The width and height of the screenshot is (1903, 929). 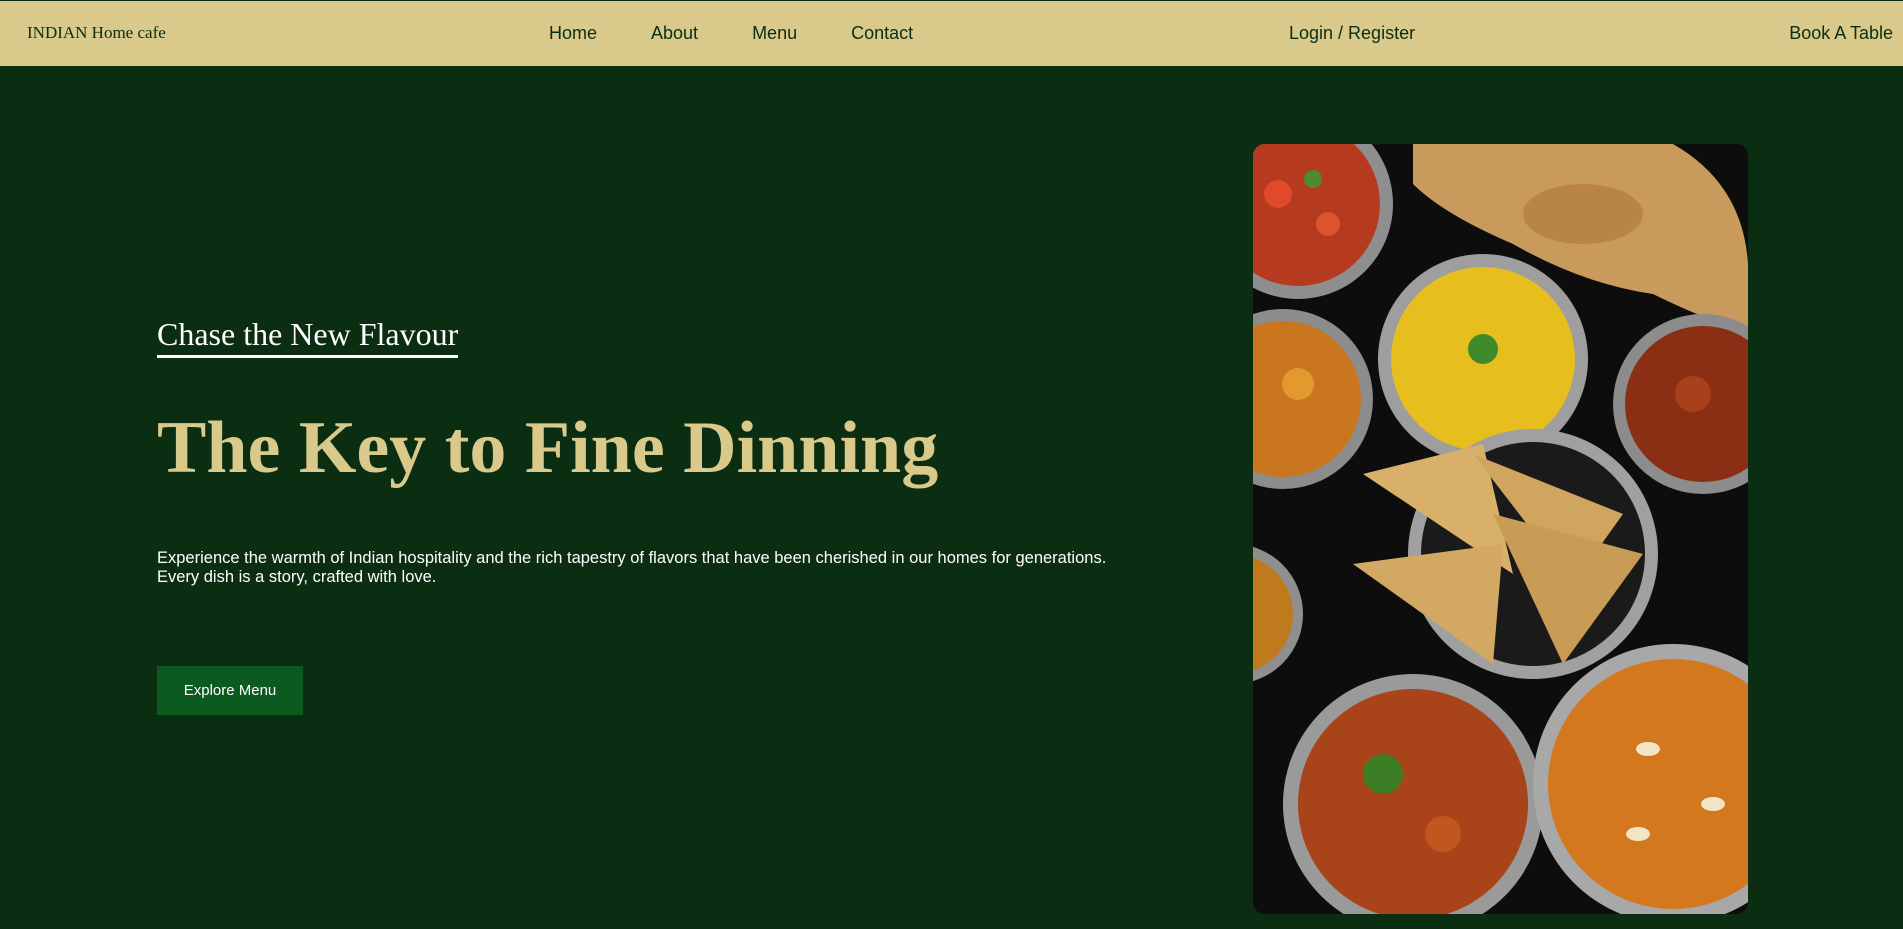 I want to click on book-table-link: Book A Table, so click(x=1841, y=33).